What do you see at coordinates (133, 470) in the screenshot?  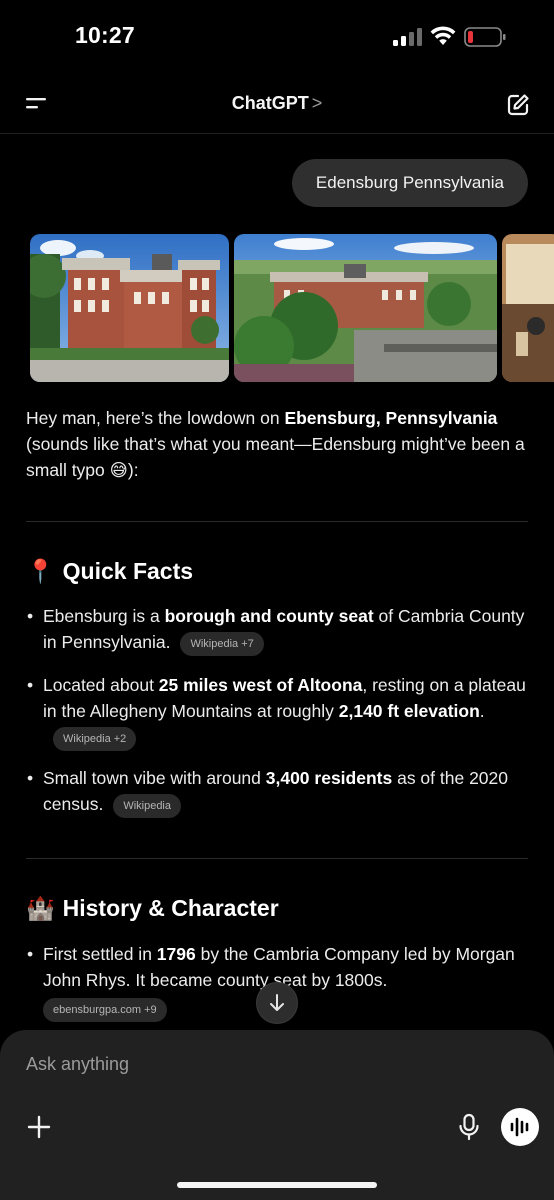 I see `intro-end: ):` at bounding box center [133, 470].